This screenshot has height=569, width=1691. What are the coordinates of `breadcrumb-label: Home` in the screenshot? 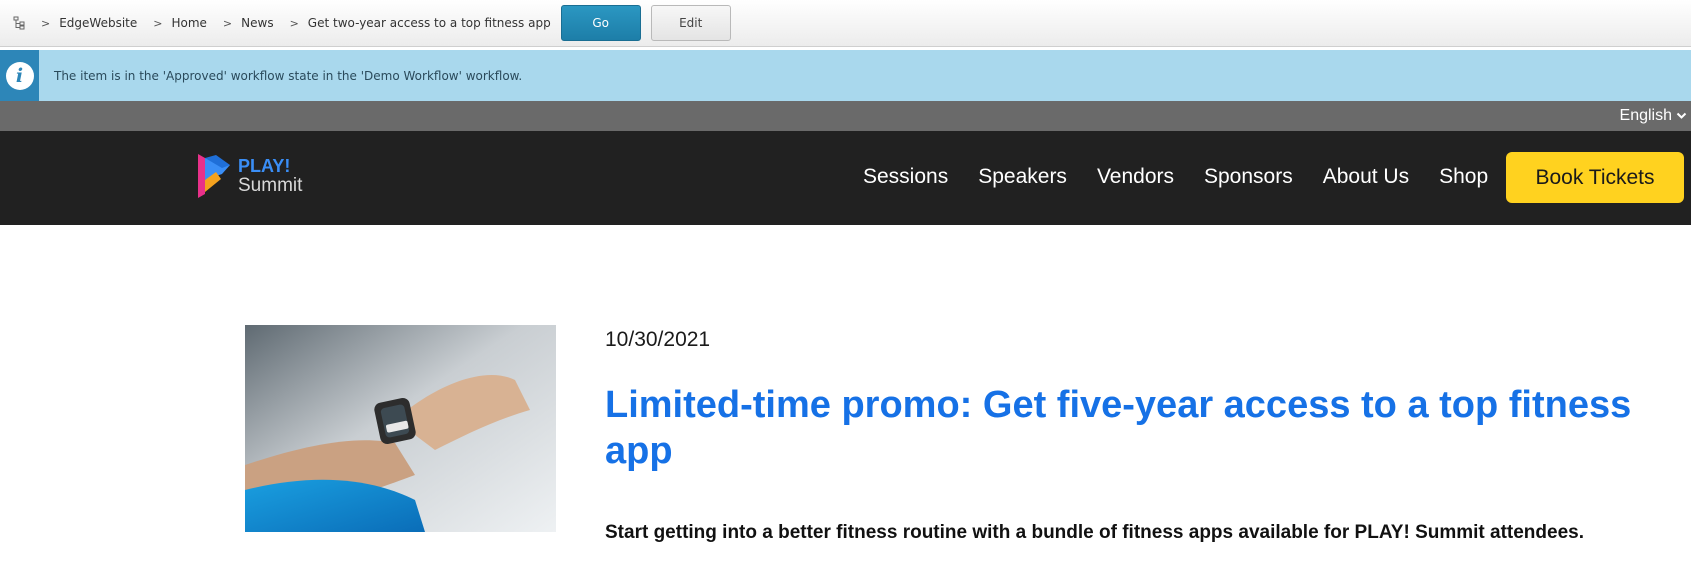 It's located at (189, 23).